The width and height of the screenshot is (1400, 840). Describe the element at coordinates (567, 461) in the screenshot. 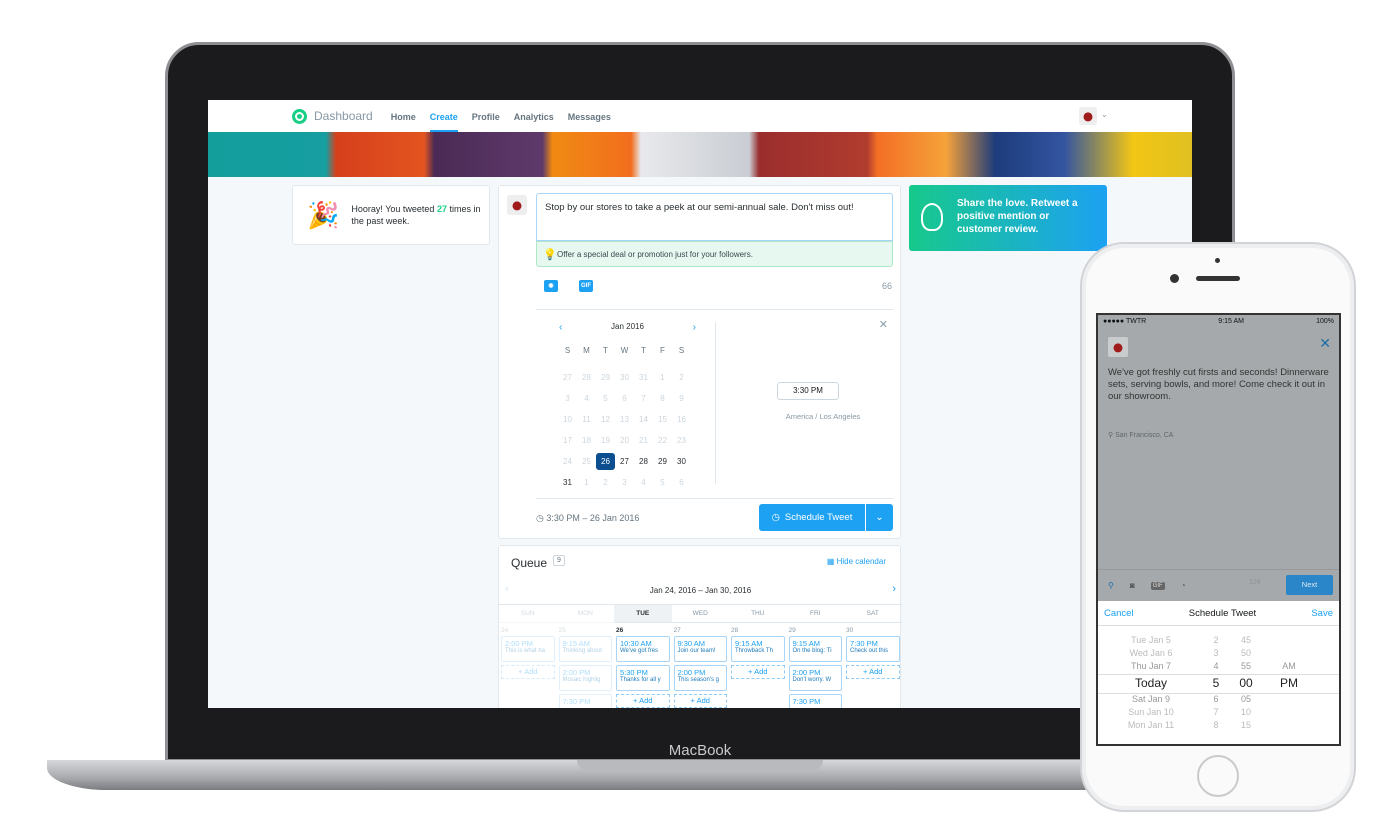

I see `calendar-day: 24` at that location.